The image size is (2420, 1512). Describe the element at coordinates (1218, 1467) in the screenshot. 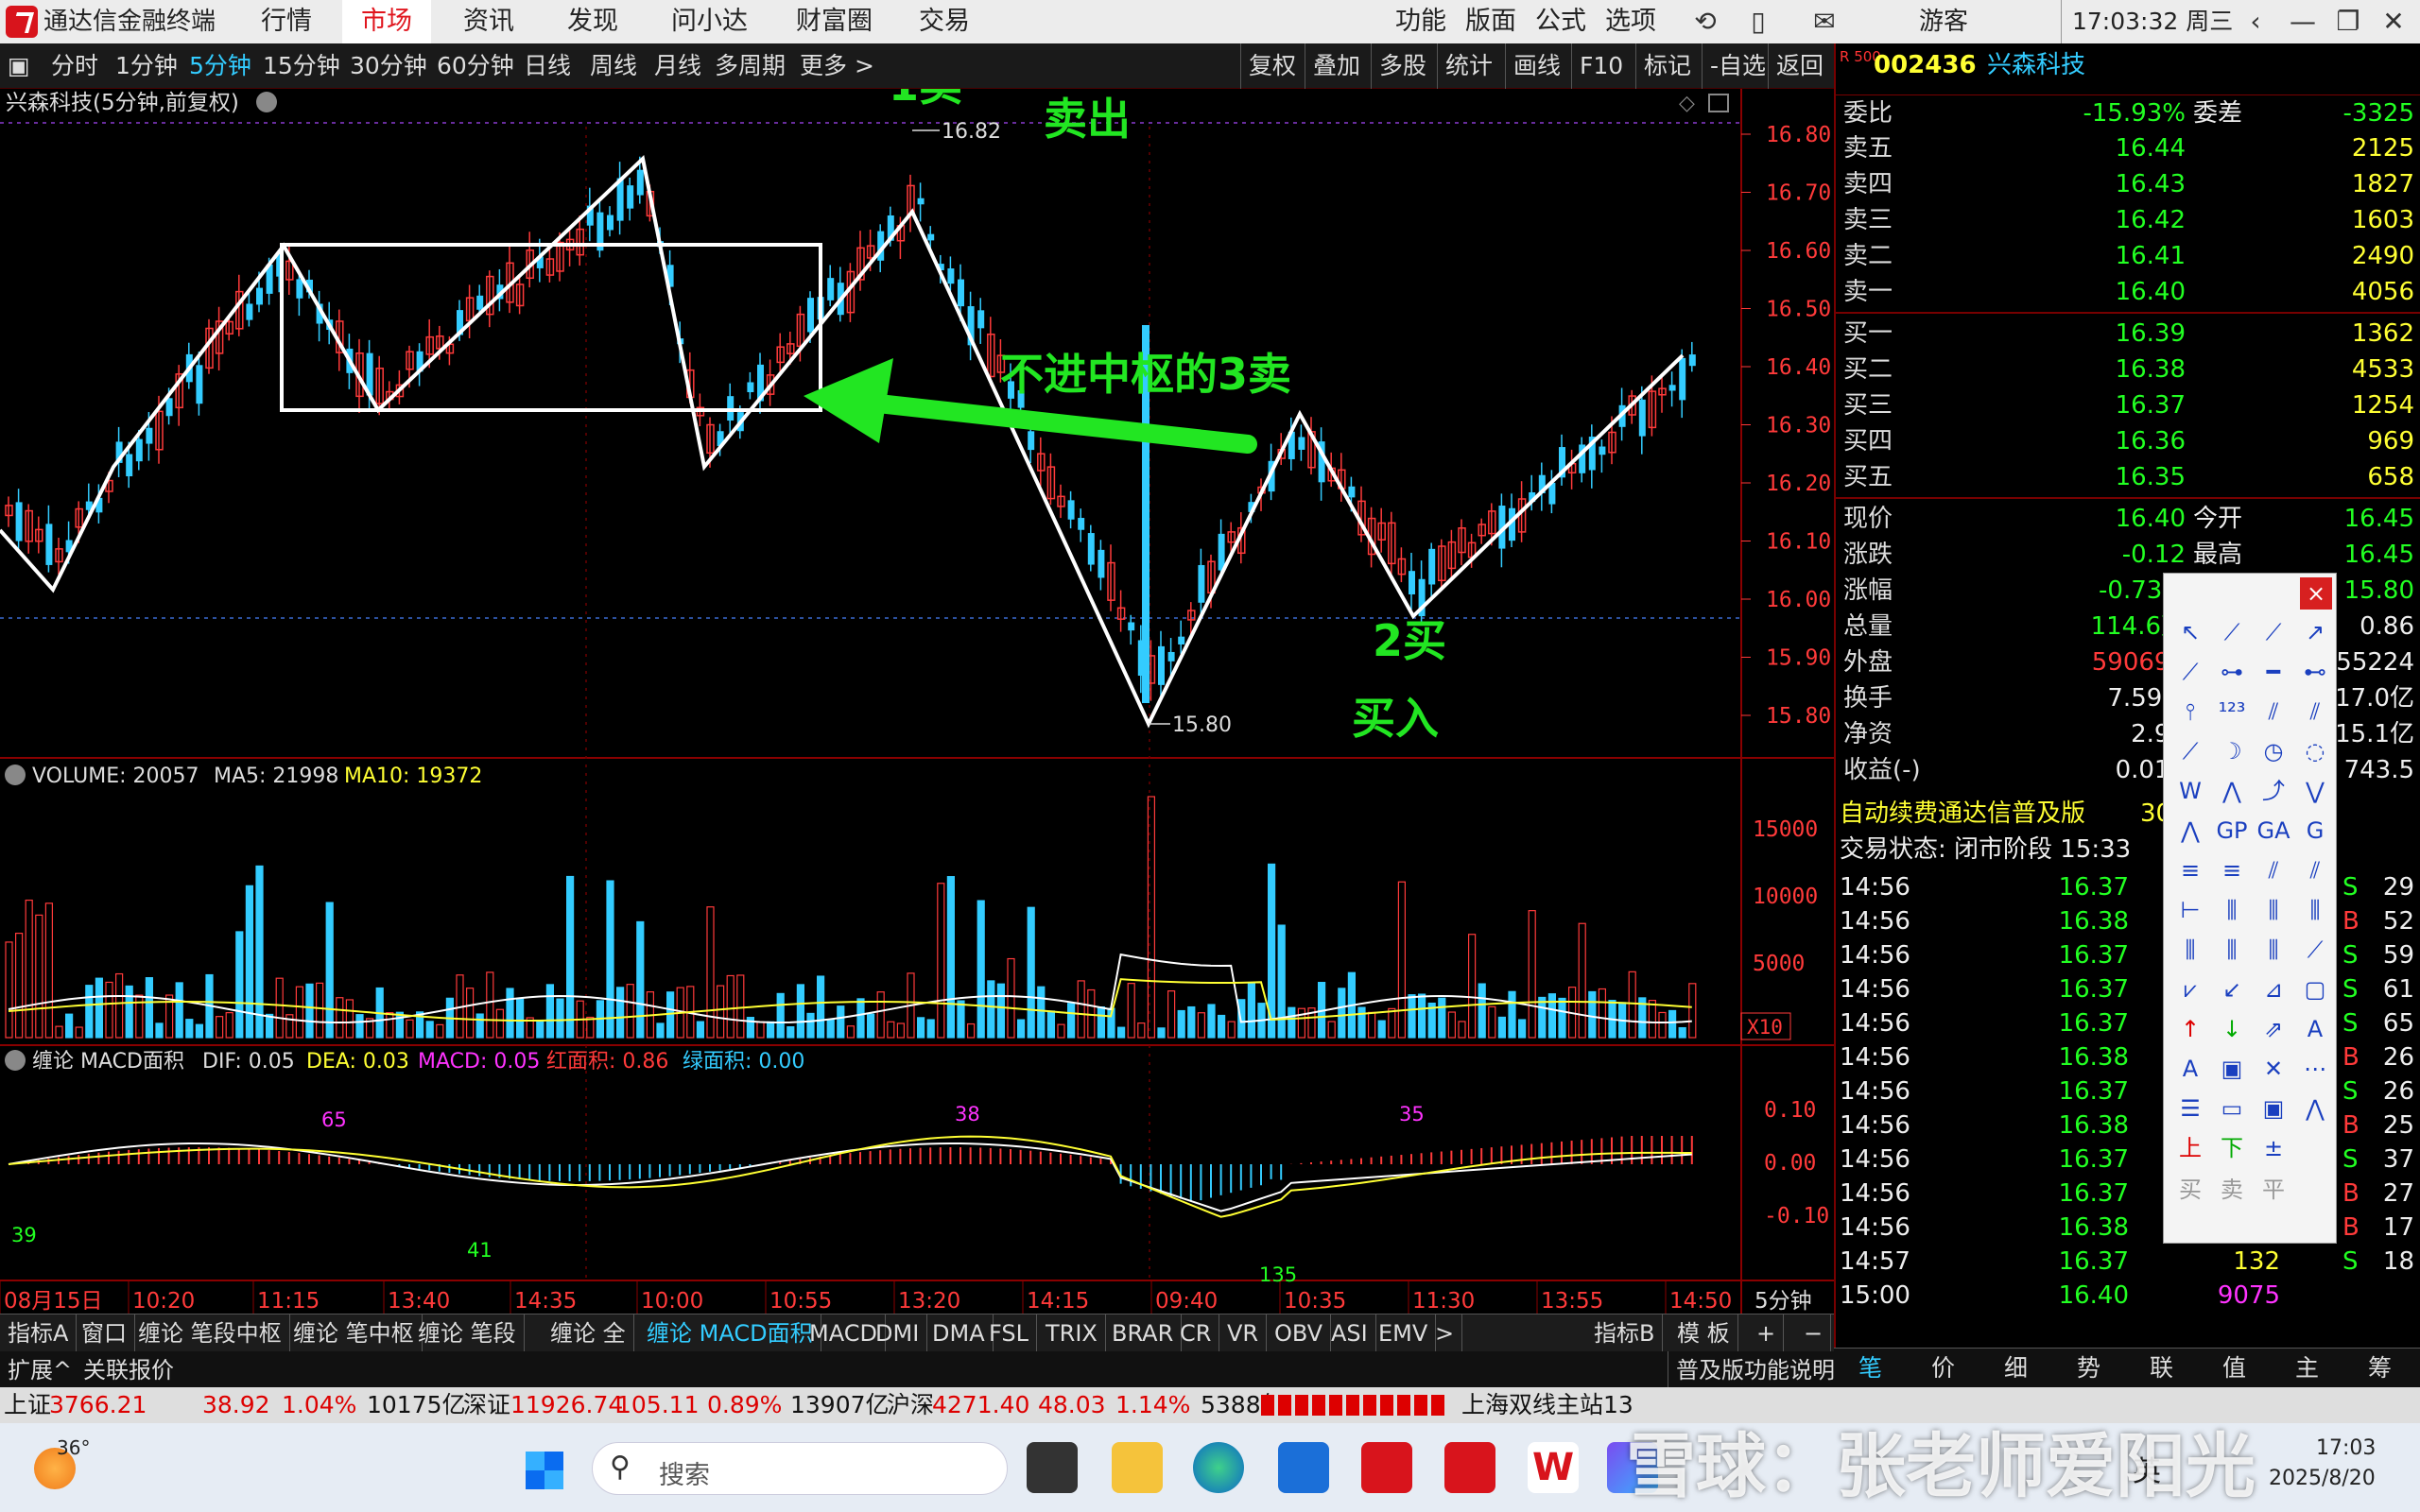

I see `edge-icon` at that location.